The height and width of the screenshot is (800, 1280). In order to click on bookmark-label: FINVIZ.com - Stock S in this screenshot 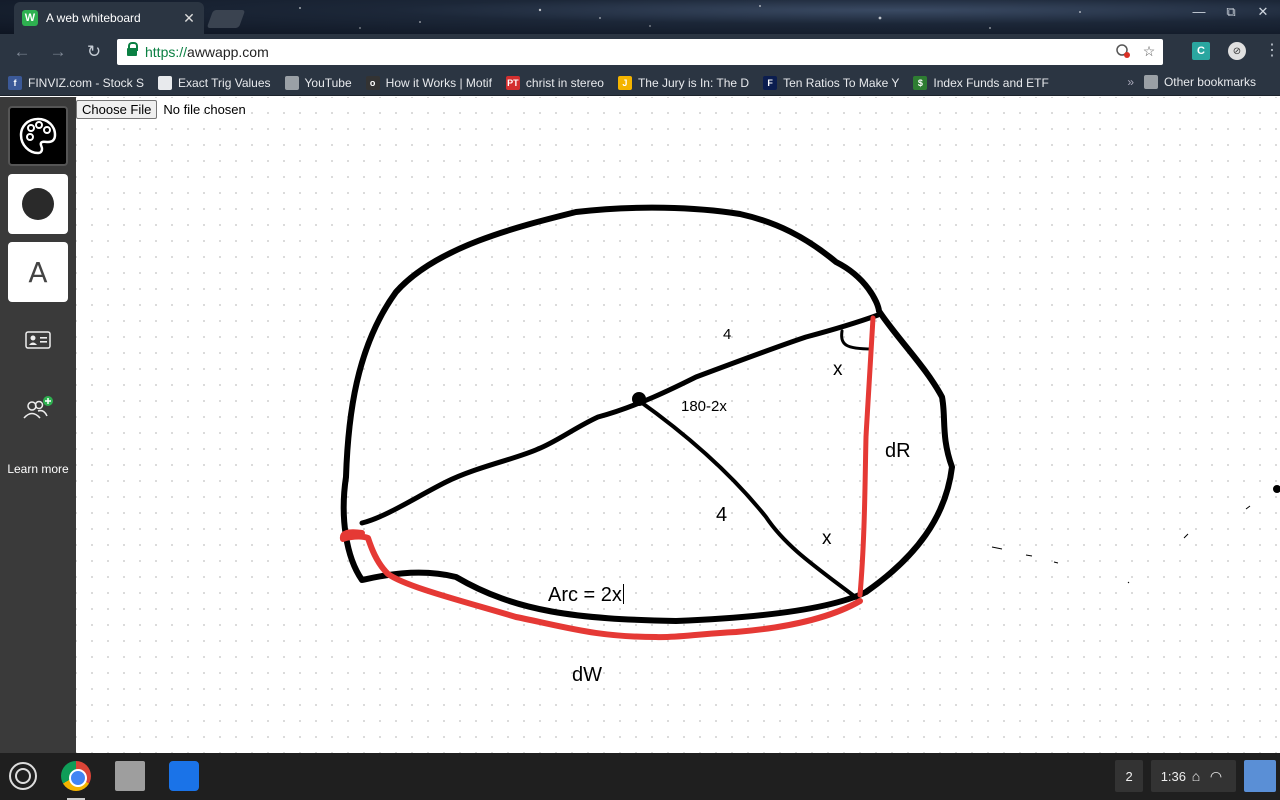, I will do `click(86, 82)`.